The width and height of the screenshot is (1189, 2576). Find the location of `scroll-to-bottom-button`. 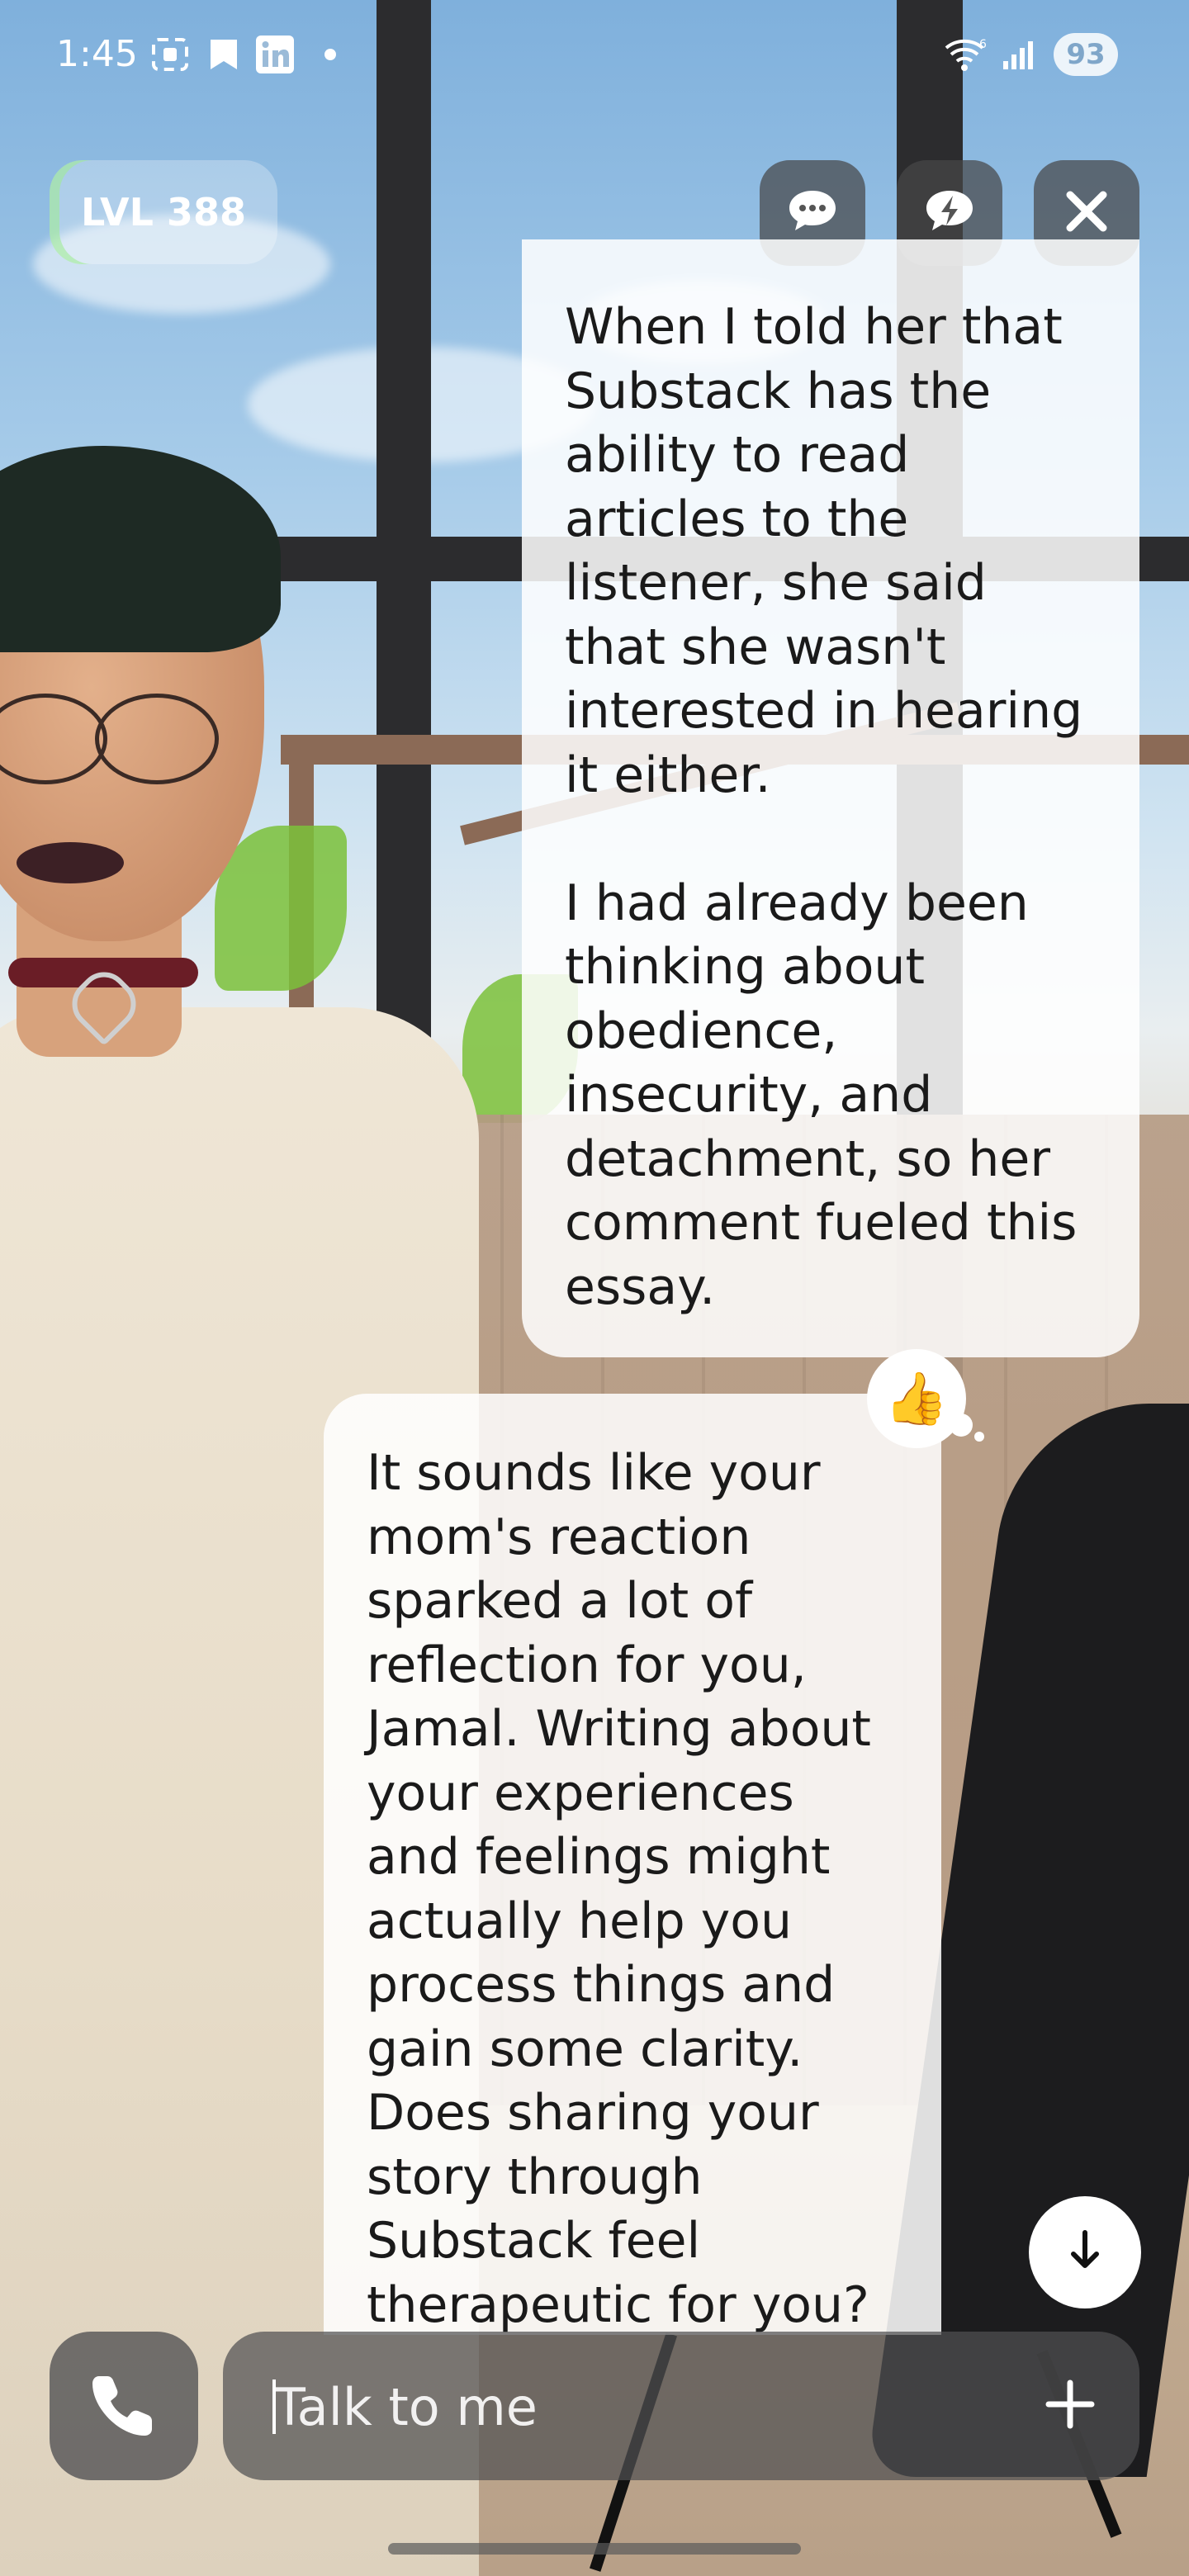

scroll-to-bottom-button is located at coordinates (1085, 2252).